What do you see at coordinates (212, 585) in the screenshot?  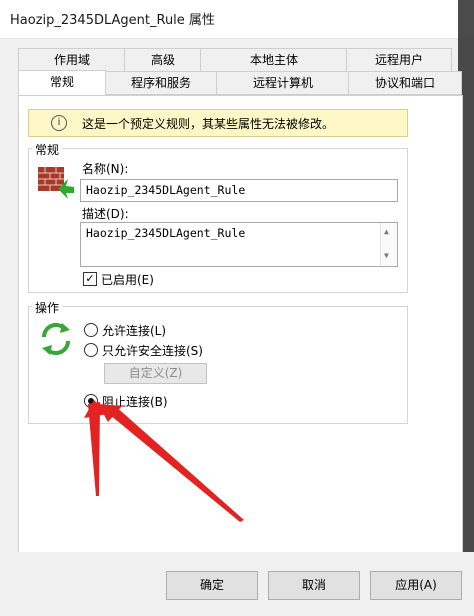 I see `ok-button: 确定` at bounding box center [212, 585].